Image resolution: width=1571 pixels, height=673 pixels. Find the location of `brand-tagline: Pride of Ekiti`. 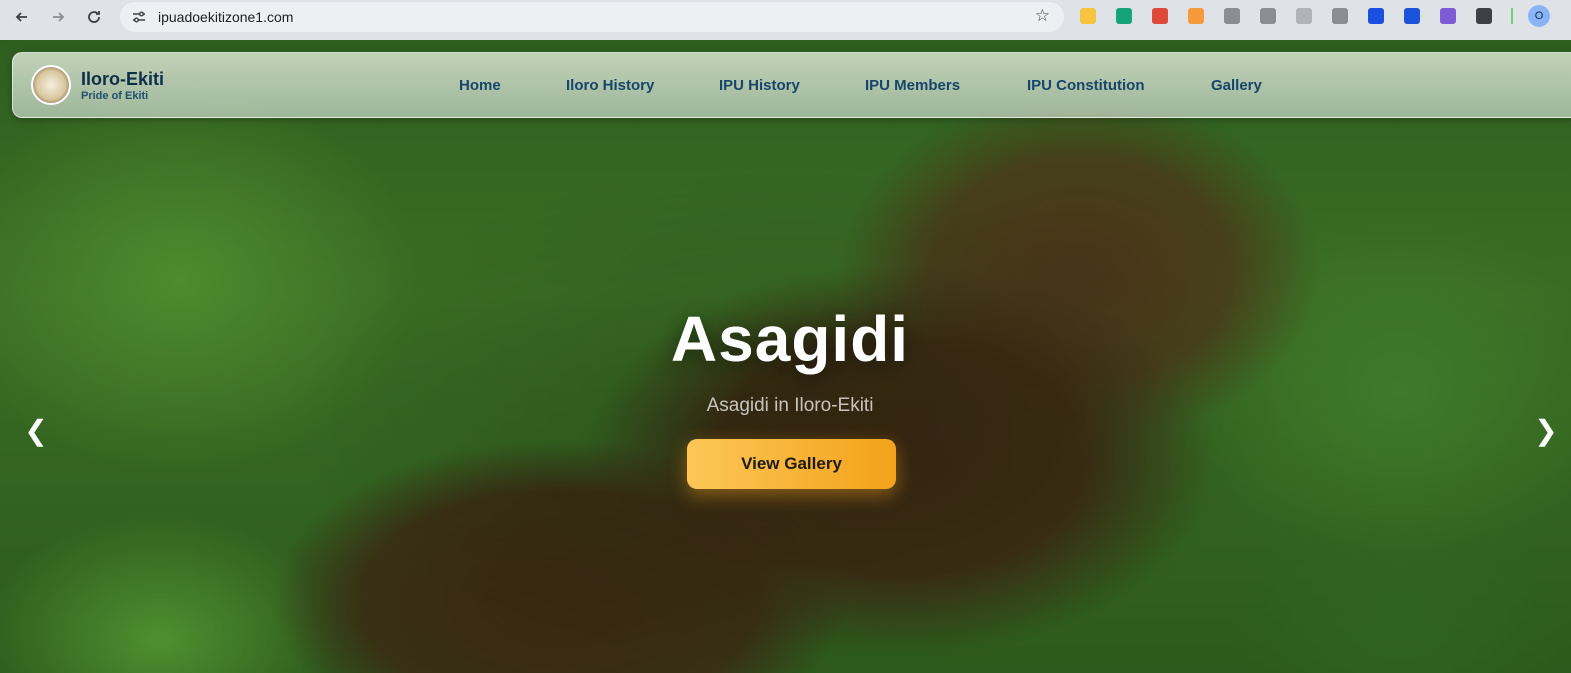

brand-tagline: Pride of Ekiti is located at coordinates (115, 96).